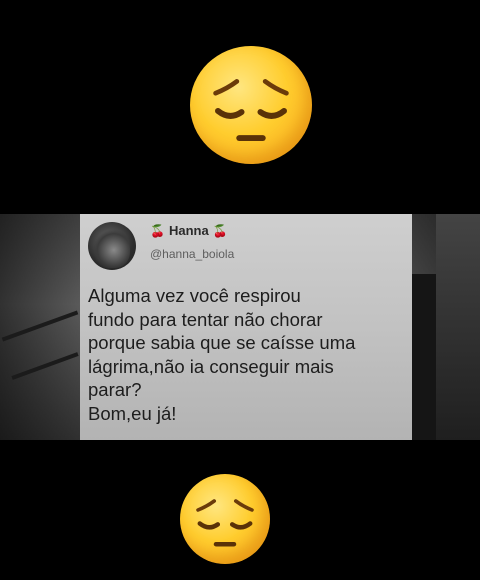 Image resolution: width=480 pixels, height=580 pixels. I want to click on display-name: Hanna, so click(188, 230).